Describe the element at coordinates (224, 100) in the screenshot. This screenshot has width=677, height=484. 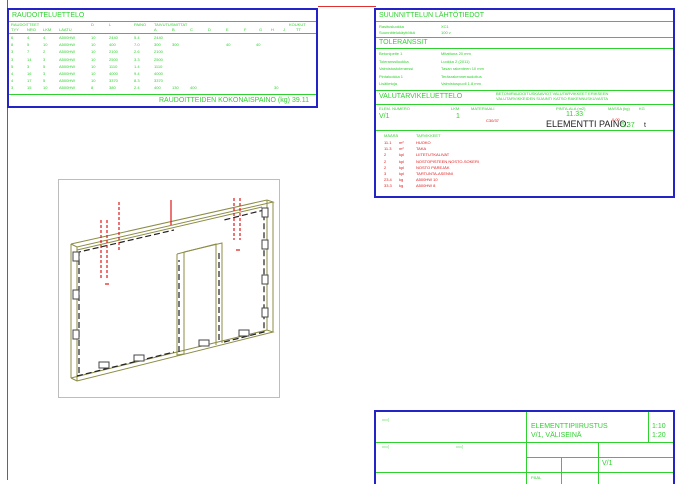
I see `rebar-total-label: RAUDOITTEIDEN KOKONAISPAINO (kg)` at that location.